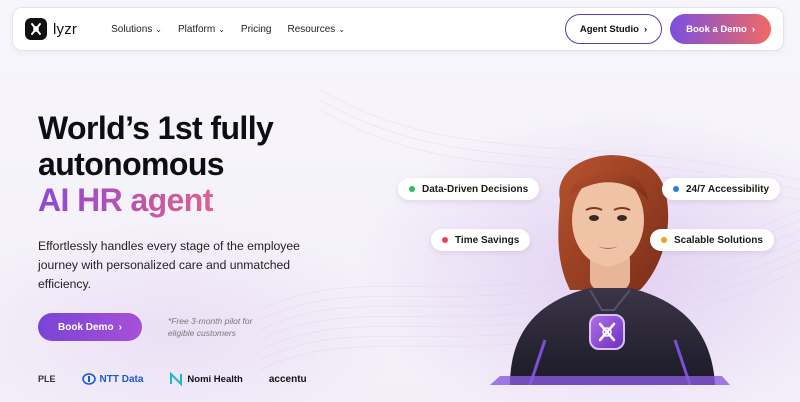 Image resolution: width=800 pixels, height=402 pixels. I want to click on agent-studio-label: Agent Studio, so click(609, 29).